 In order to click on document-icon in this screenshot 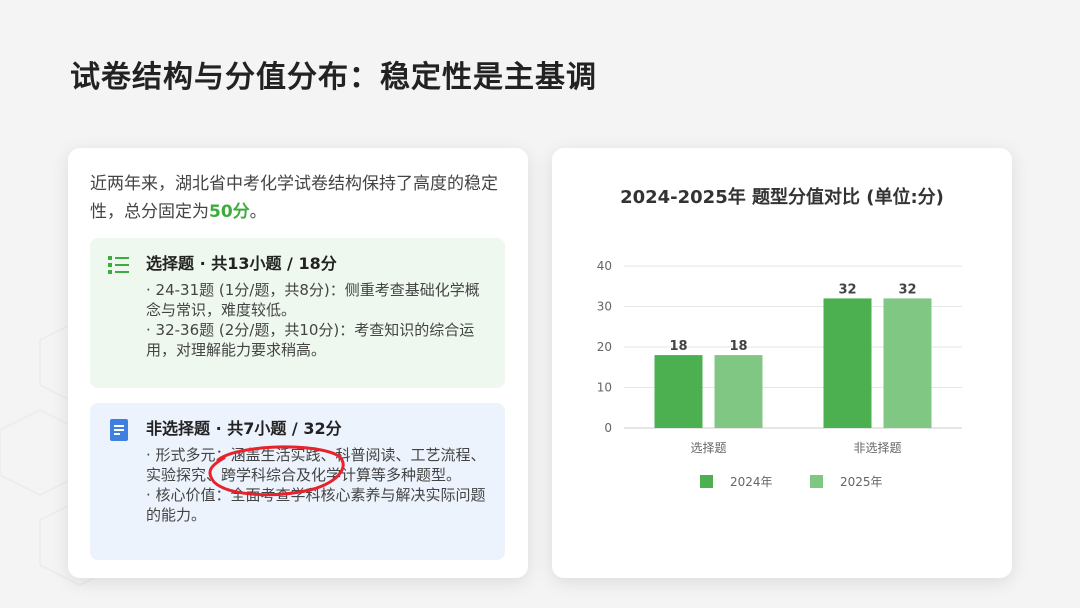, I will do `click(119, 430)`.